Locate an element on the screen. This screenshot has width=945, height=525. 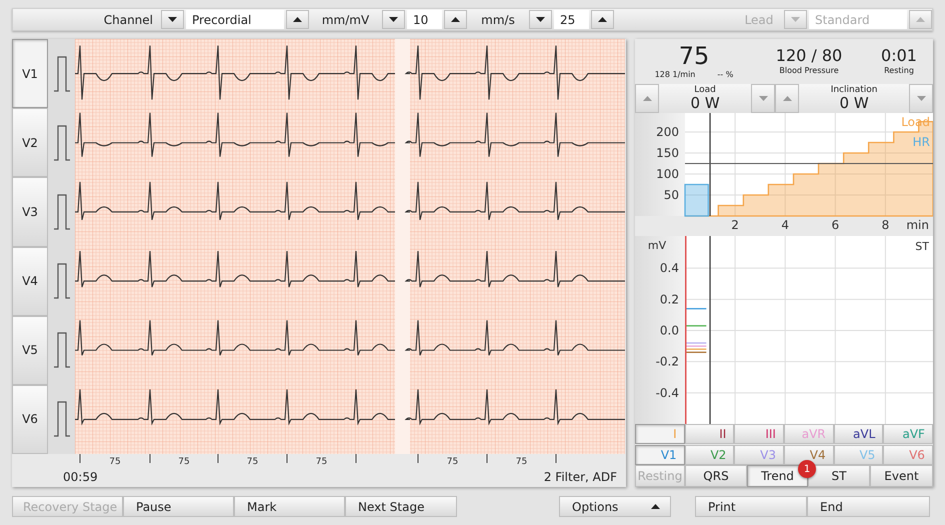
axis-tick-label: 100 is located at coordinates (667, 174).